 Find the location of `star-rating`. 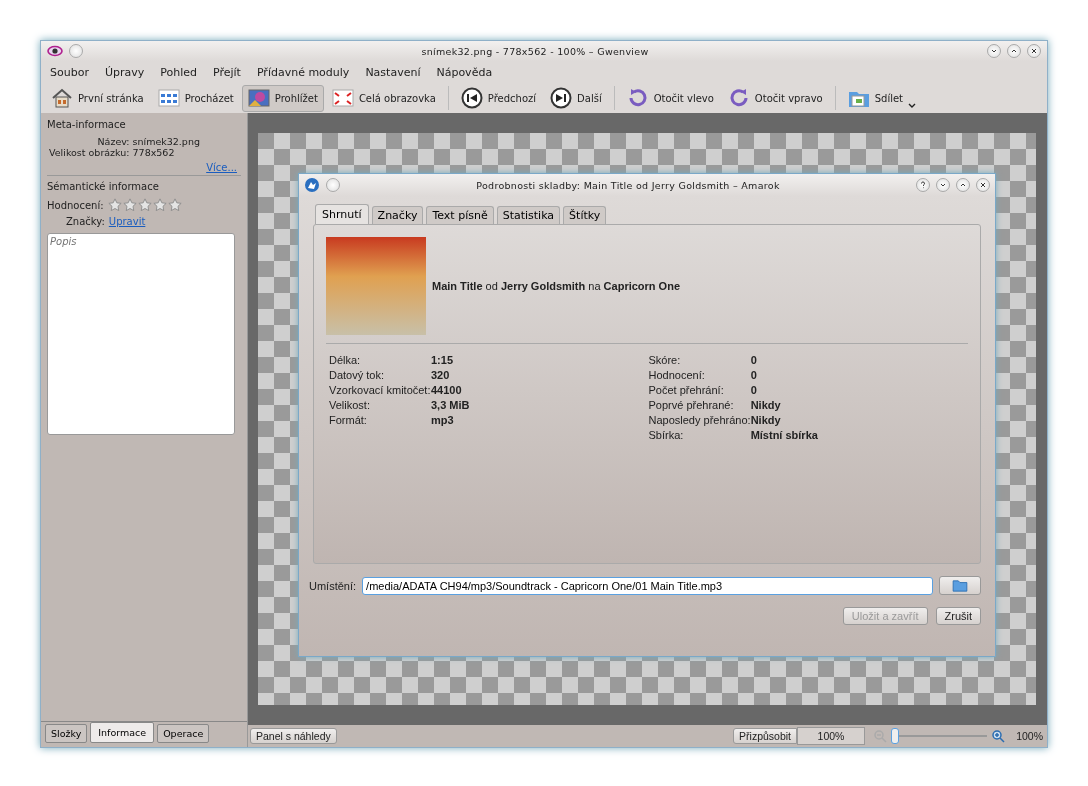

star-rating is located at coordinates (144, 205).